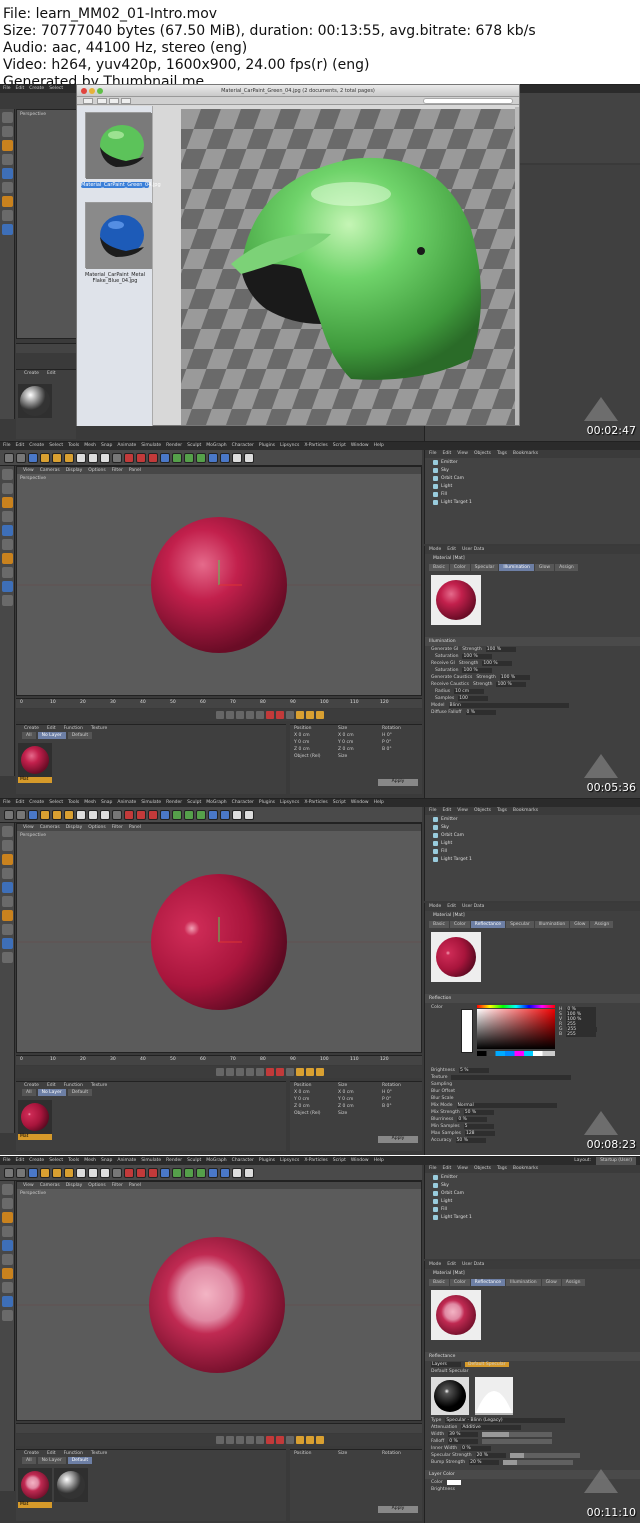 The width and height of the screenshot is (640, 1523). I want to click on autokey-icon, so click(280, 715).